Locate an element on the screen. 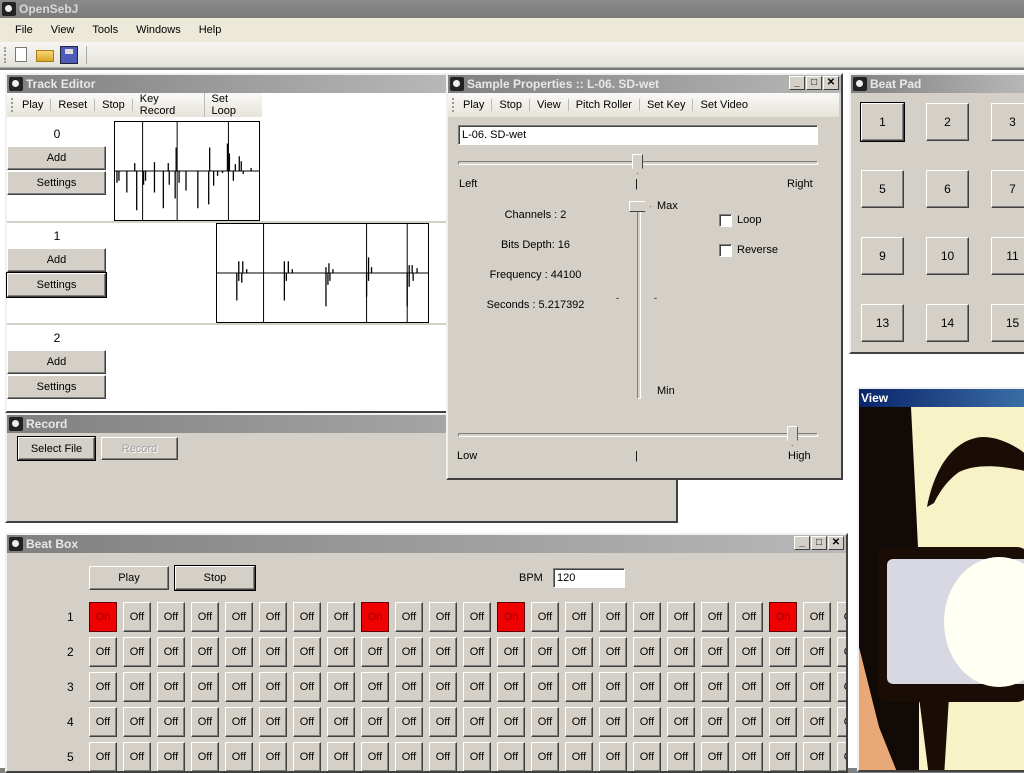 Image resolution: width=1024 pixels, height=773 pixels. beat-pad-titlebar: Beat Pad is located at coordinates (937, 84).